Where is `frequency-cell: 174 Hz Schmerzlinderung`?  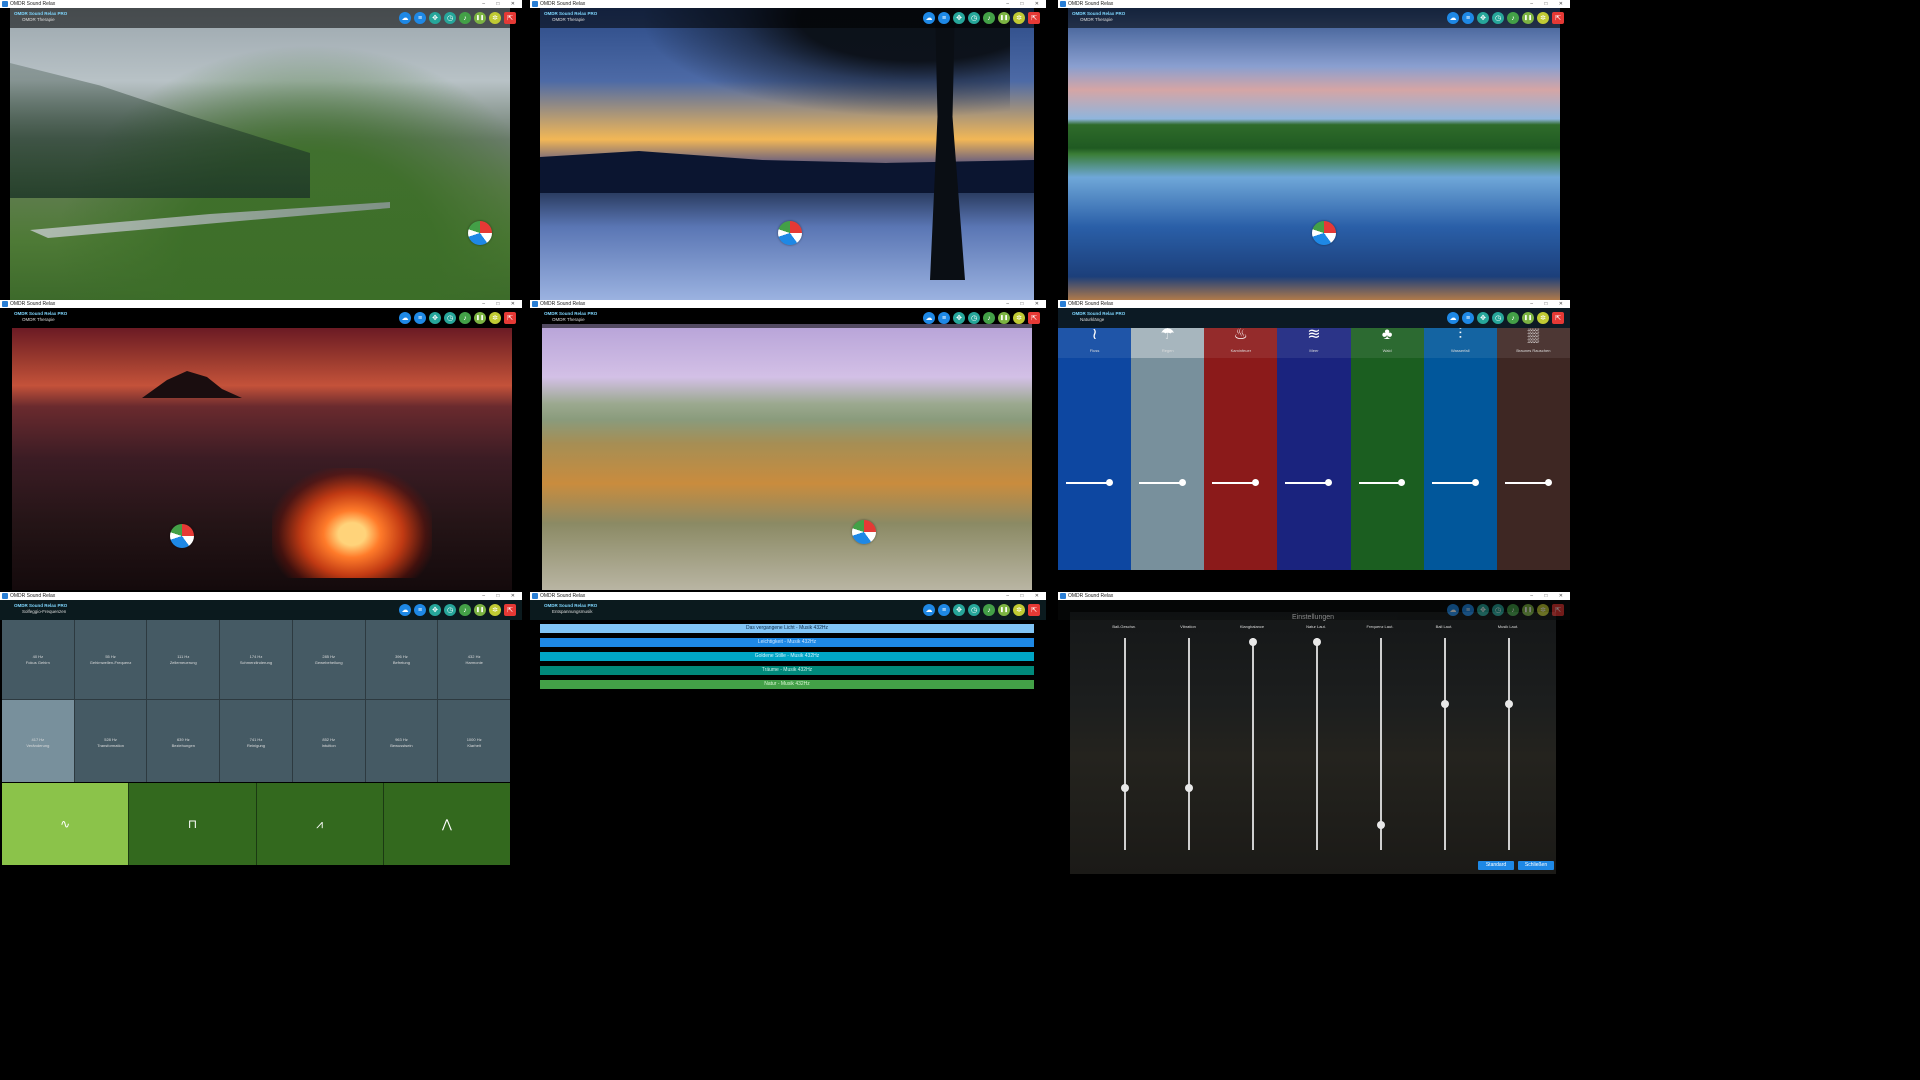 frequency-cell: 174 Hz Schmerzlinderung is located at coordinates (256, 657).